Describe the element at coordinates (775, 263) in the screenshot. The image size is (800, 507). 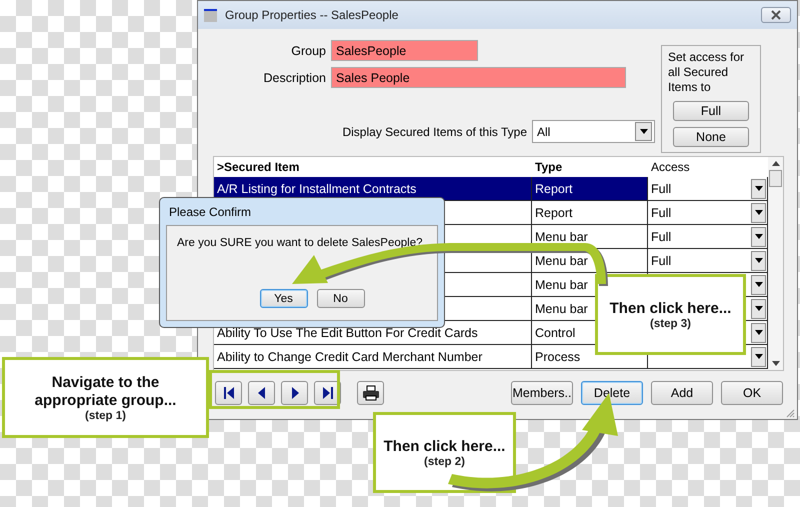
I see `scrollbar` at that location.